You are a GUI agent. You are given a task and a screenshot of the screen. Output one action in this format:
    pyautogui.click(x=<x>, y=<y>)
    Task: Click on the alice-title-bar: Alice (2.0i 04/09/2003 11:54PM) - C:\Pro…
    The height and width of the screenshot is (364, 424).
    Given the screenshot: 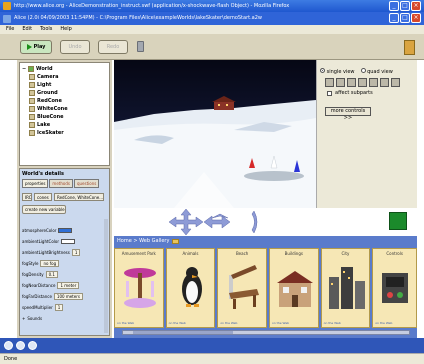 What is the action you would take?
    pyautogui.click(x=212, y=18)
    